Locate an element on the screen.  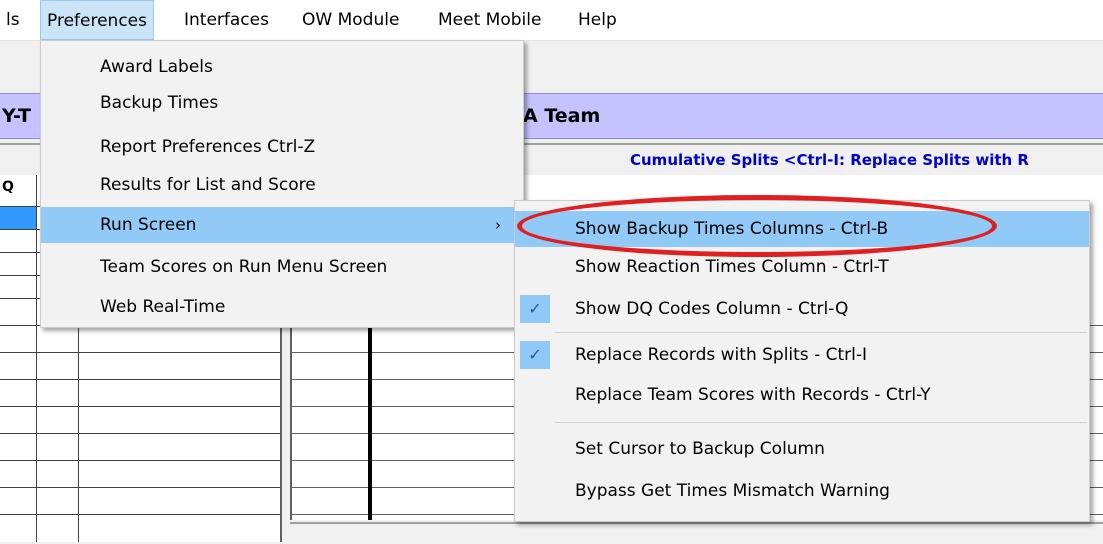
submenu-item-set-cursor-backup: Set Cursor to Backup Column is located at coordinates (802, 449).